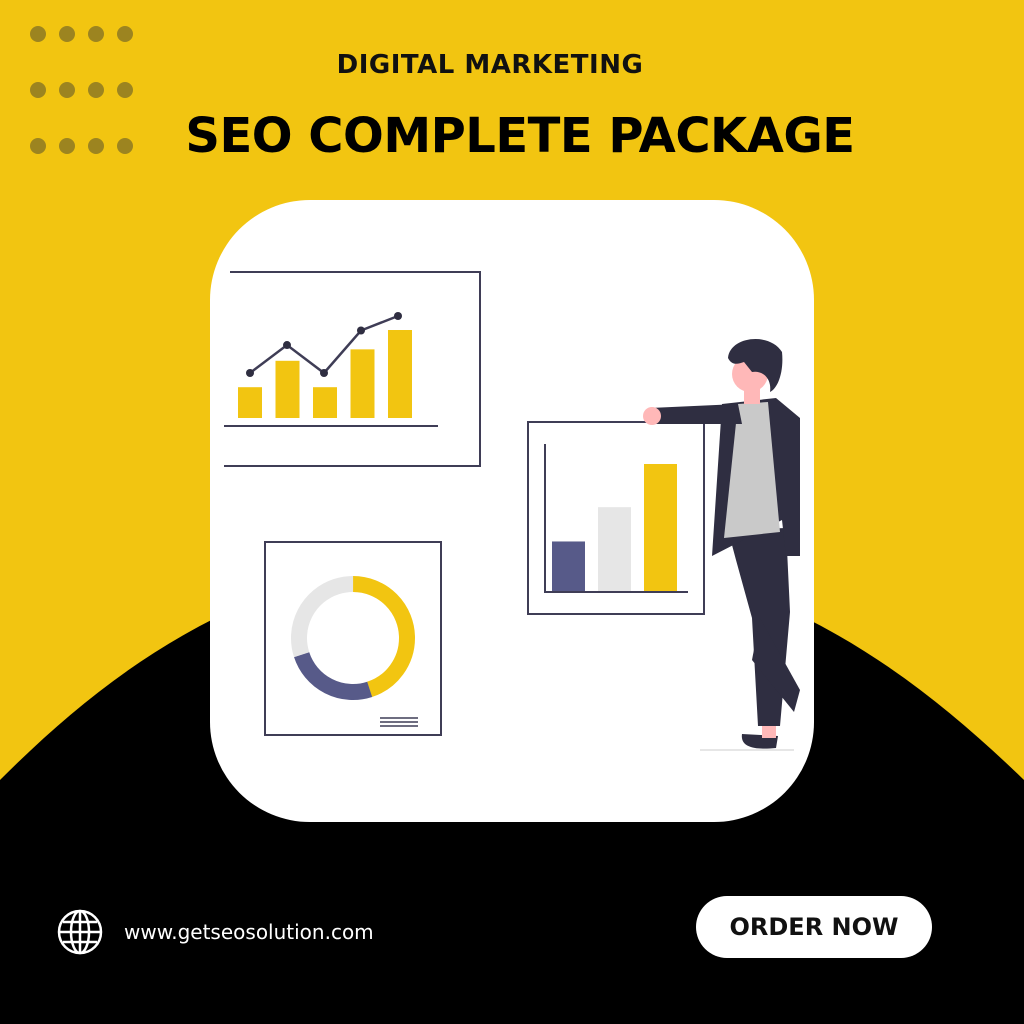 Image resolution: width=1024 pixels, height=1024 pixels. I want to click on order-now-button: ORDER NOW, so click(814, 927).